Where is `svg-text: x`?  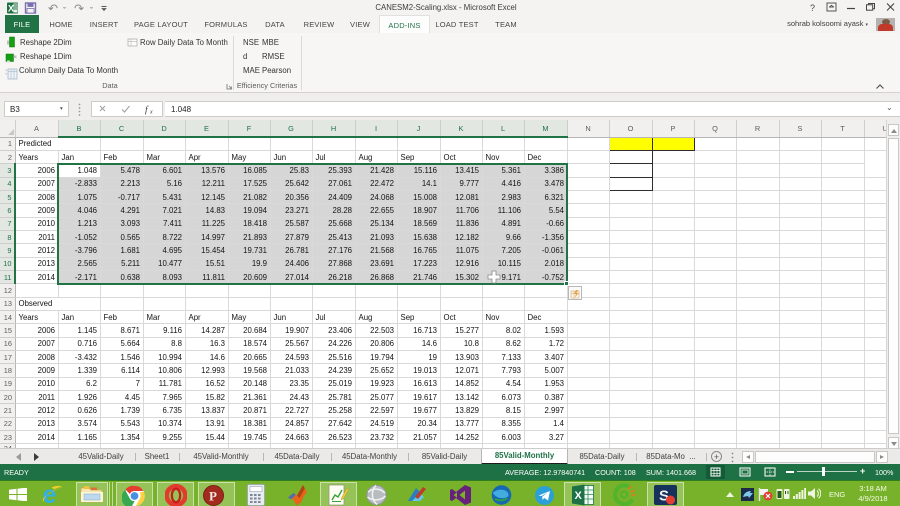
svg-text: x is located at coordinates (151, 113).